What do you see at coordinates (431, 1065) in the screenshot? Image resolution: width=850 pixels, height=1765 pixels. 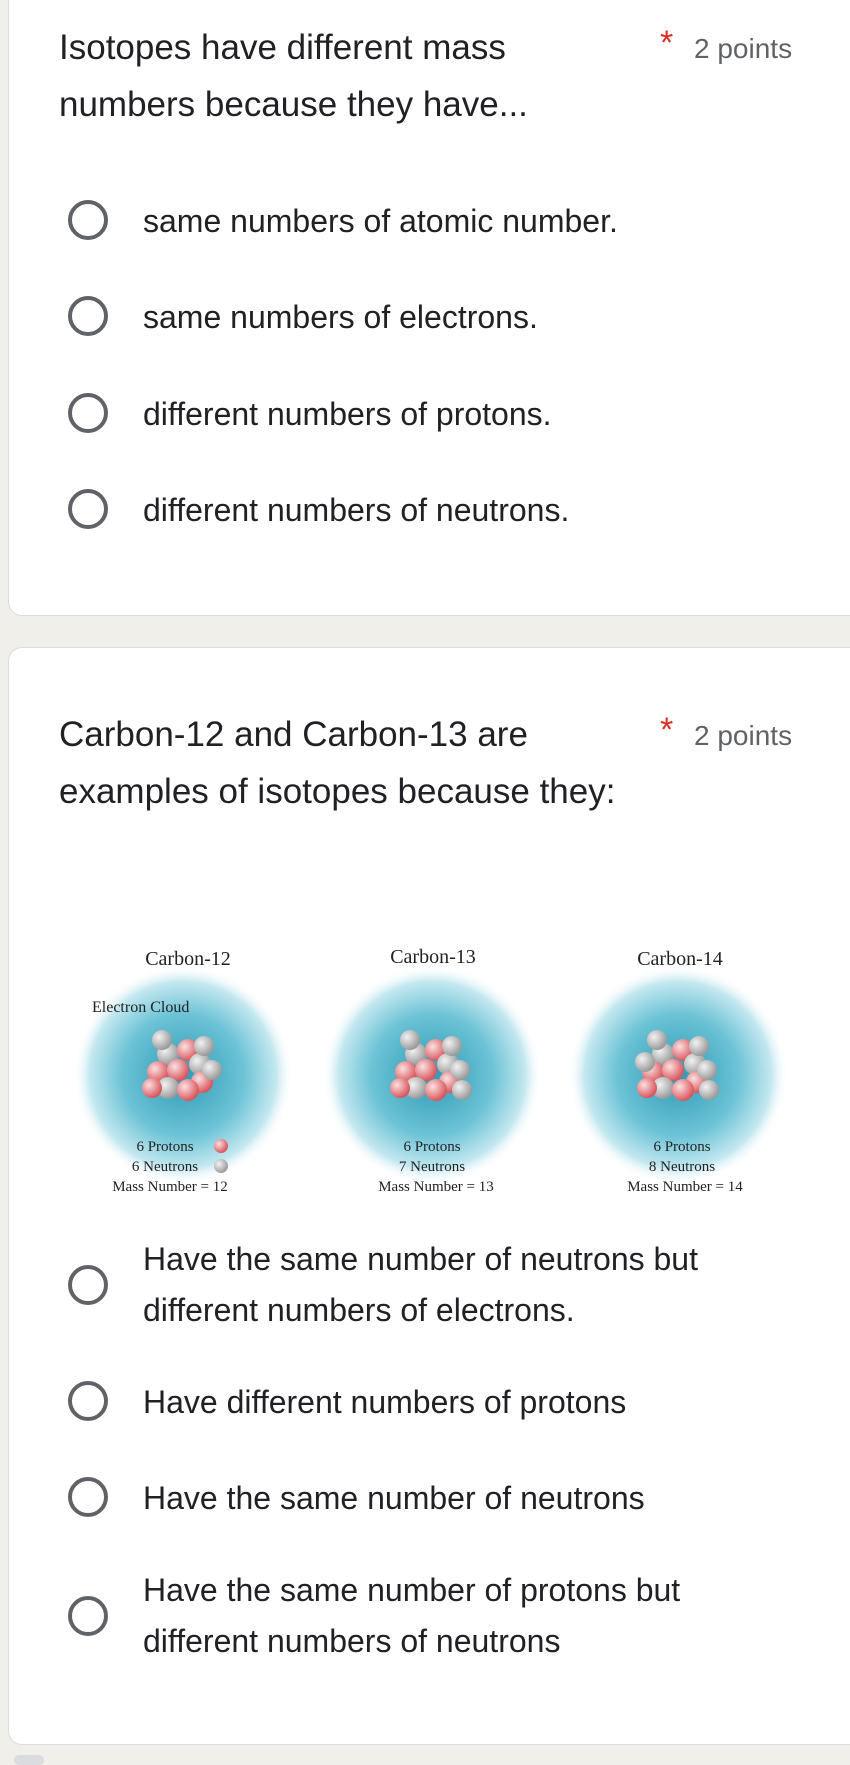 I see `nucleus` at bounding box center [431, 1065].